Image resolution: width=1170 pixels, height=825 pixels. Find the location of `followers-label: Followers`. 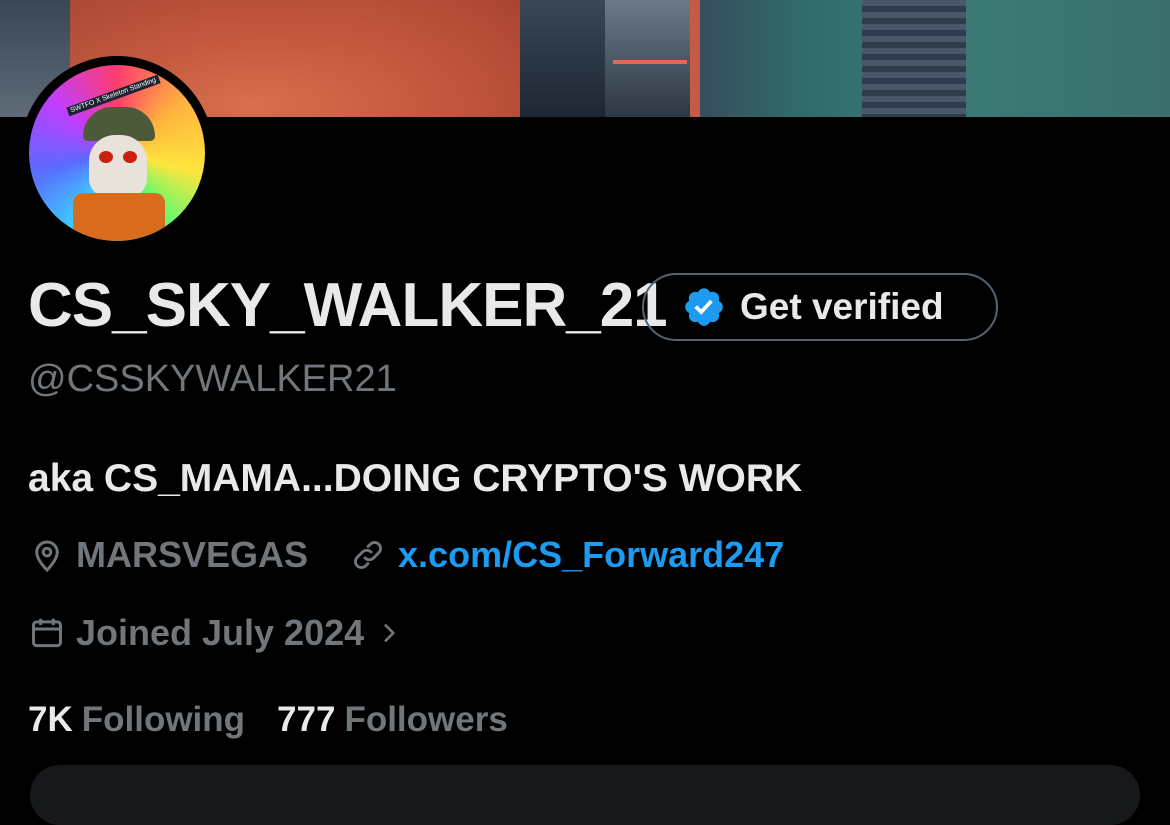

followers-label: Followers is located at coordinates (426, 719).